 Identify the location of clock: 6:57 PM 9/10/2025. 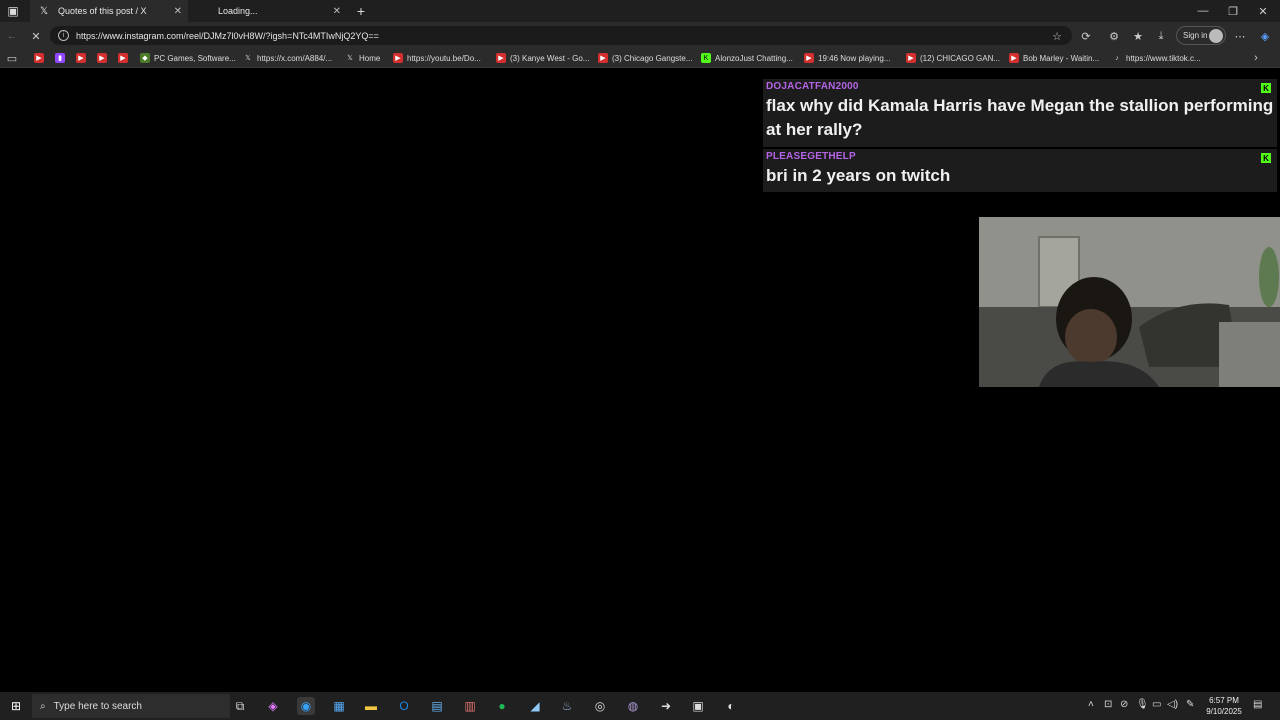
(1224, 706).